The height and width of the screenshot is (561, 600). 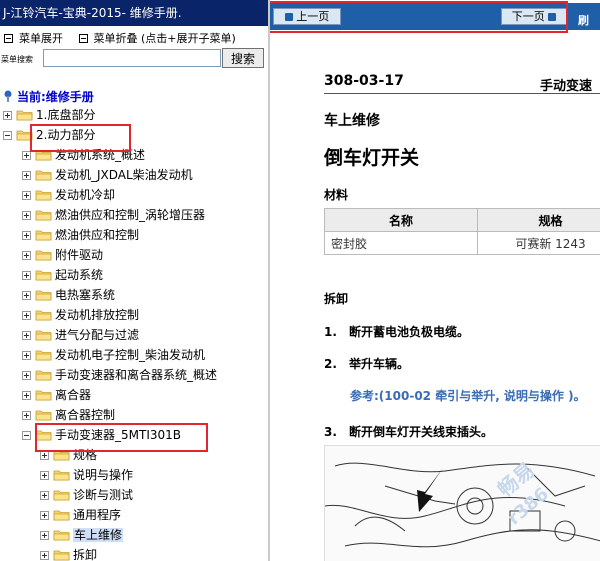 I want to click on tree-item: 燃油供应和控制, so click(x=80, y=235).